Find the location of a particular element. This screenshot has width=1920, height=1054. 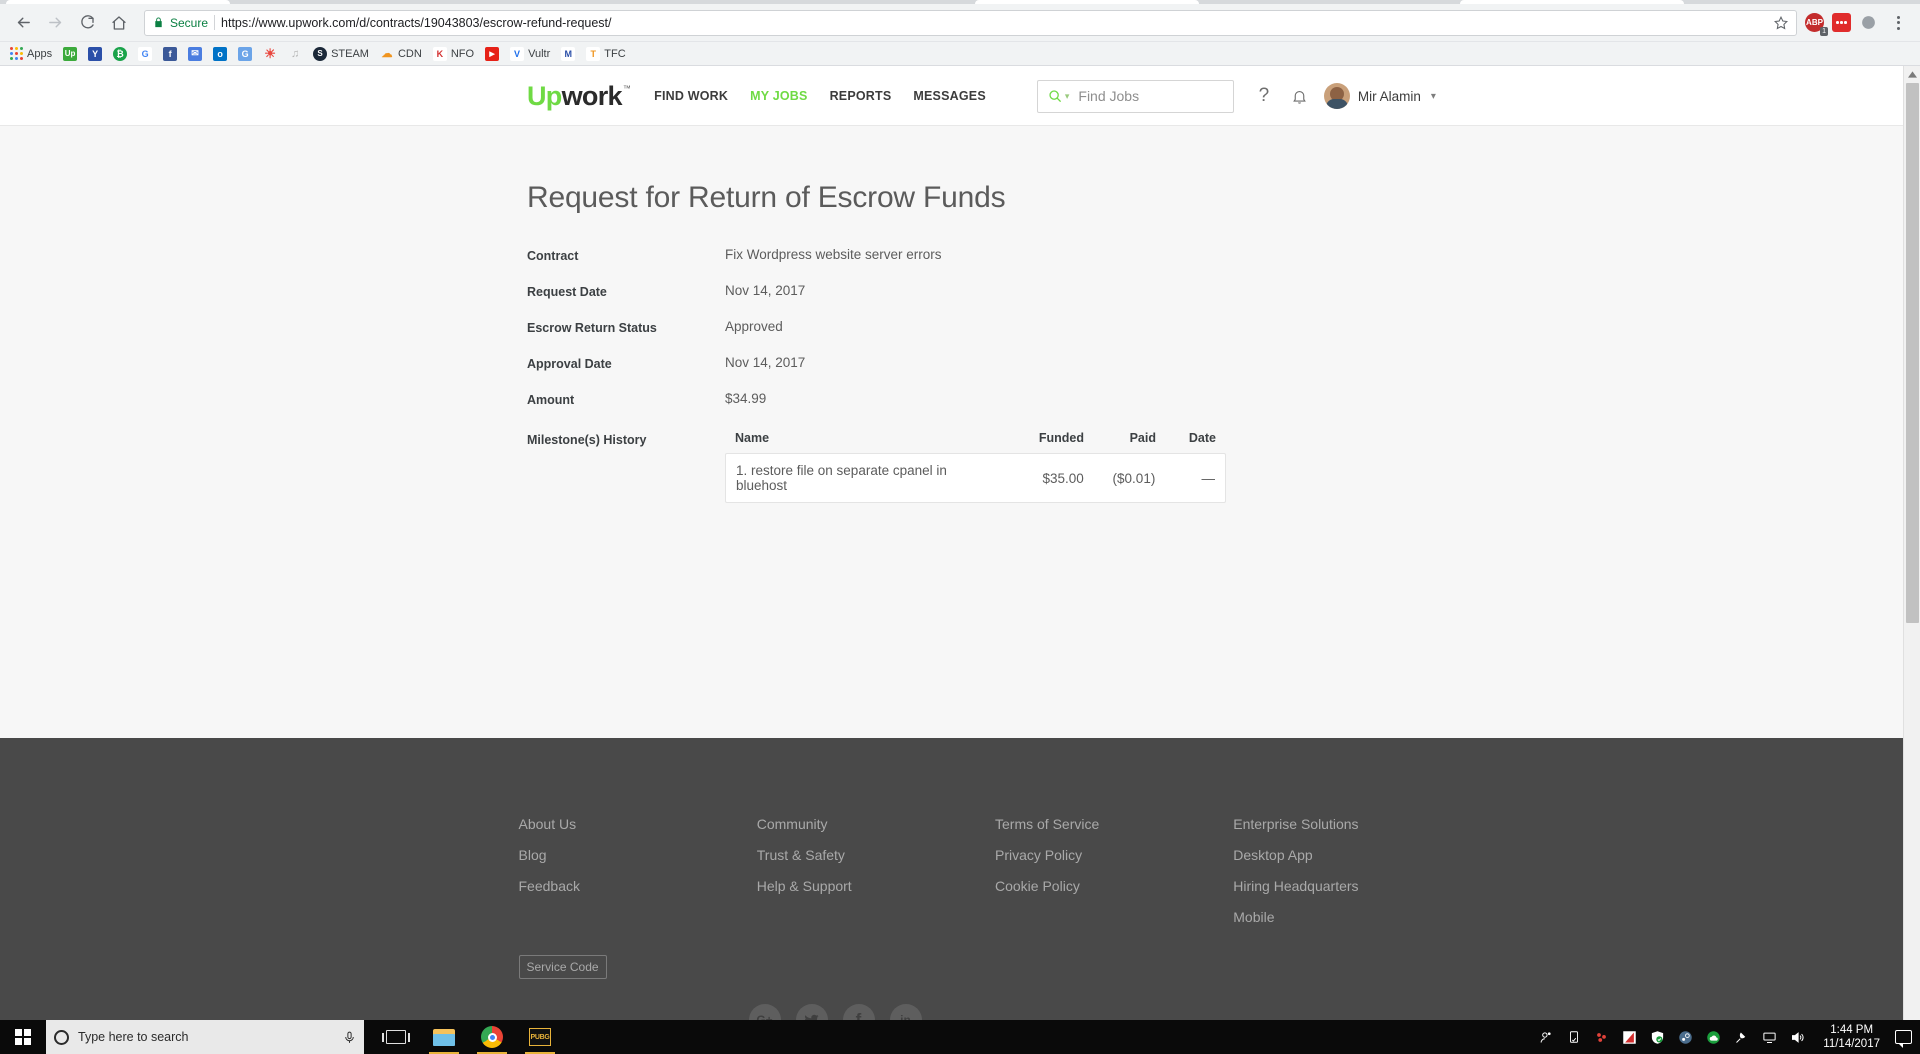

detail-row-escrow-return-status: Escrow Return Status Approved is located at coordinates (1003, 327).